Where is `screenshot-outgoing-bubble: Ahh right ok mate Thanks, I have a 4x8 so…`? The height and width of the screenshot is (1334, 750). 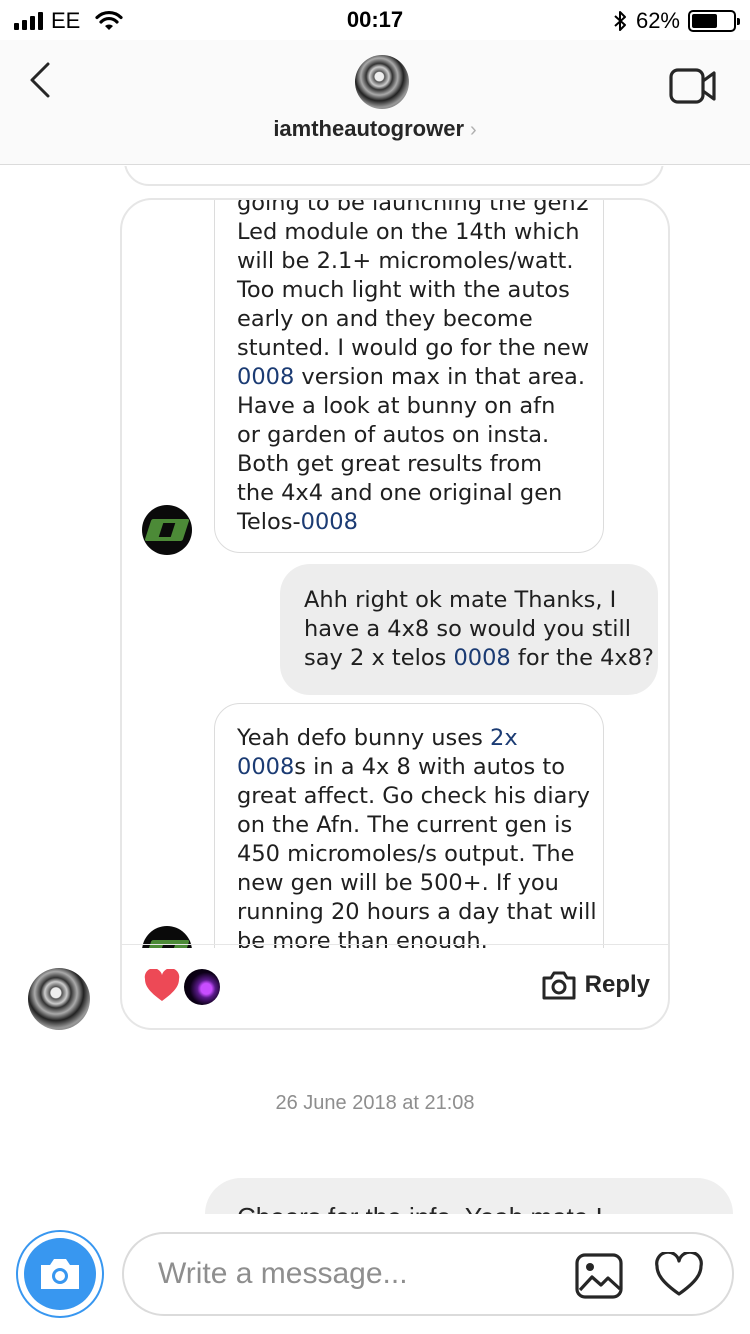 screenshot-outgoing-bubble: Ahh right ok mate Thanks, I have a 4x8 so… is located at coordinates (469, 629).